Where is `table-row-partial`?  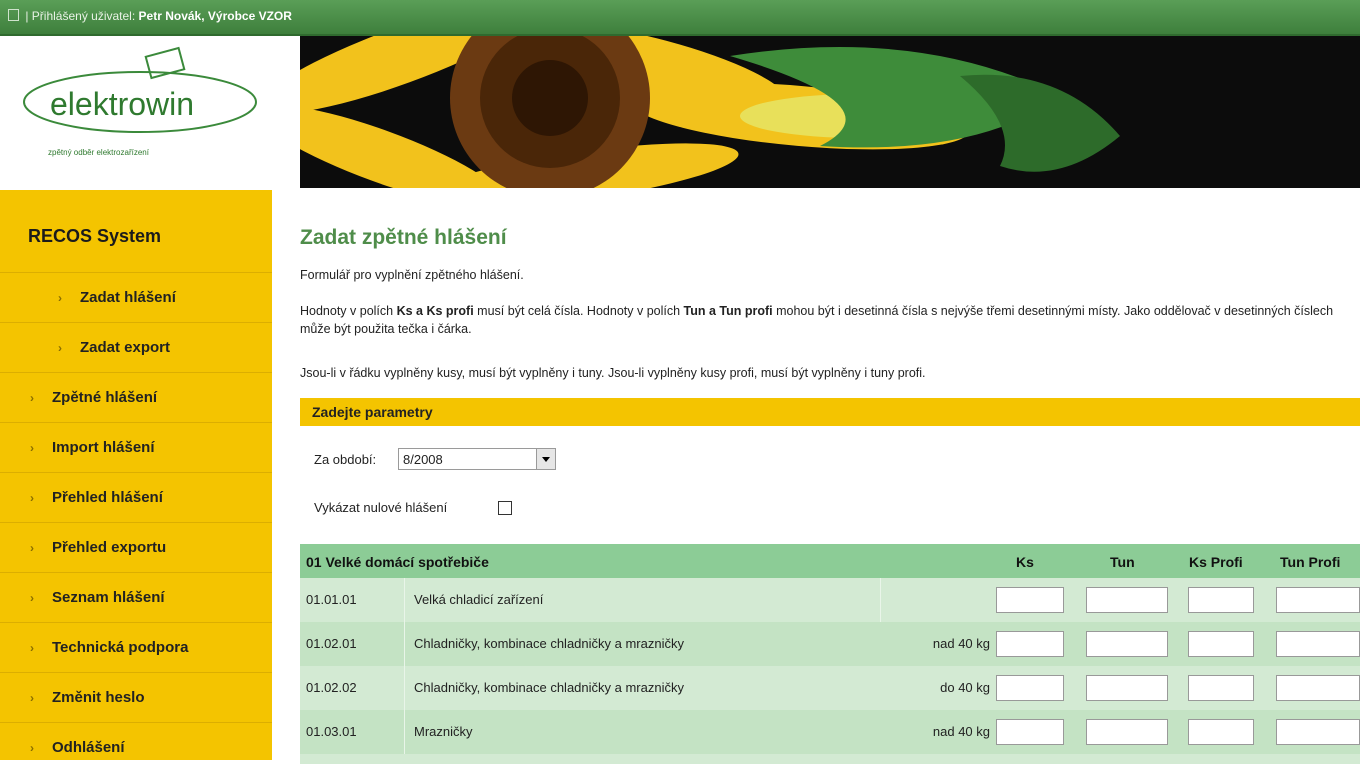
table-row-partial is located at coordinates (830, 759).